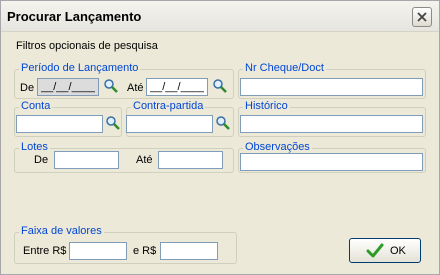 The image size is (440, 275). Describe the element at coordinates (135, 88) in the screenshot. I see `periodo-ate-label: Até` at that location.